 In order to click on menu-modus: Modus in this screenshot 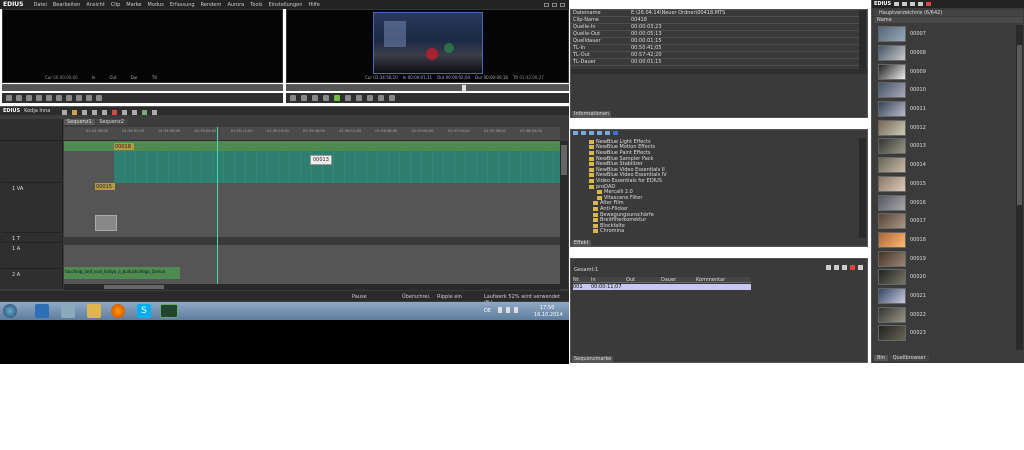, I will do `click(156, 5)`.